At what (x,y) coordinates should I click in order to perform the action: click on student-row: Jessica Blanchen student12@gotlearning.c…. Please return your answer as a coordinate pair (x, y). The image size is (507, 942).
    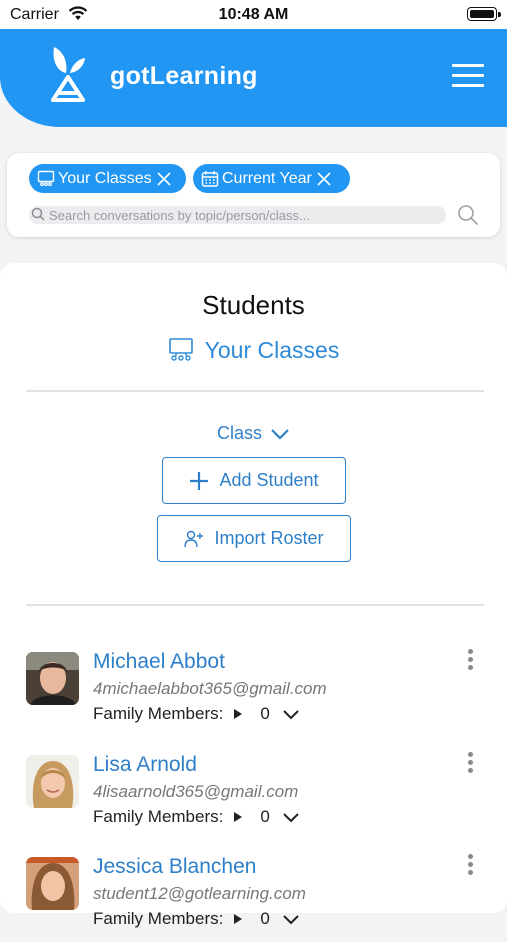
    Looking at the image, I should click on (253, 897).